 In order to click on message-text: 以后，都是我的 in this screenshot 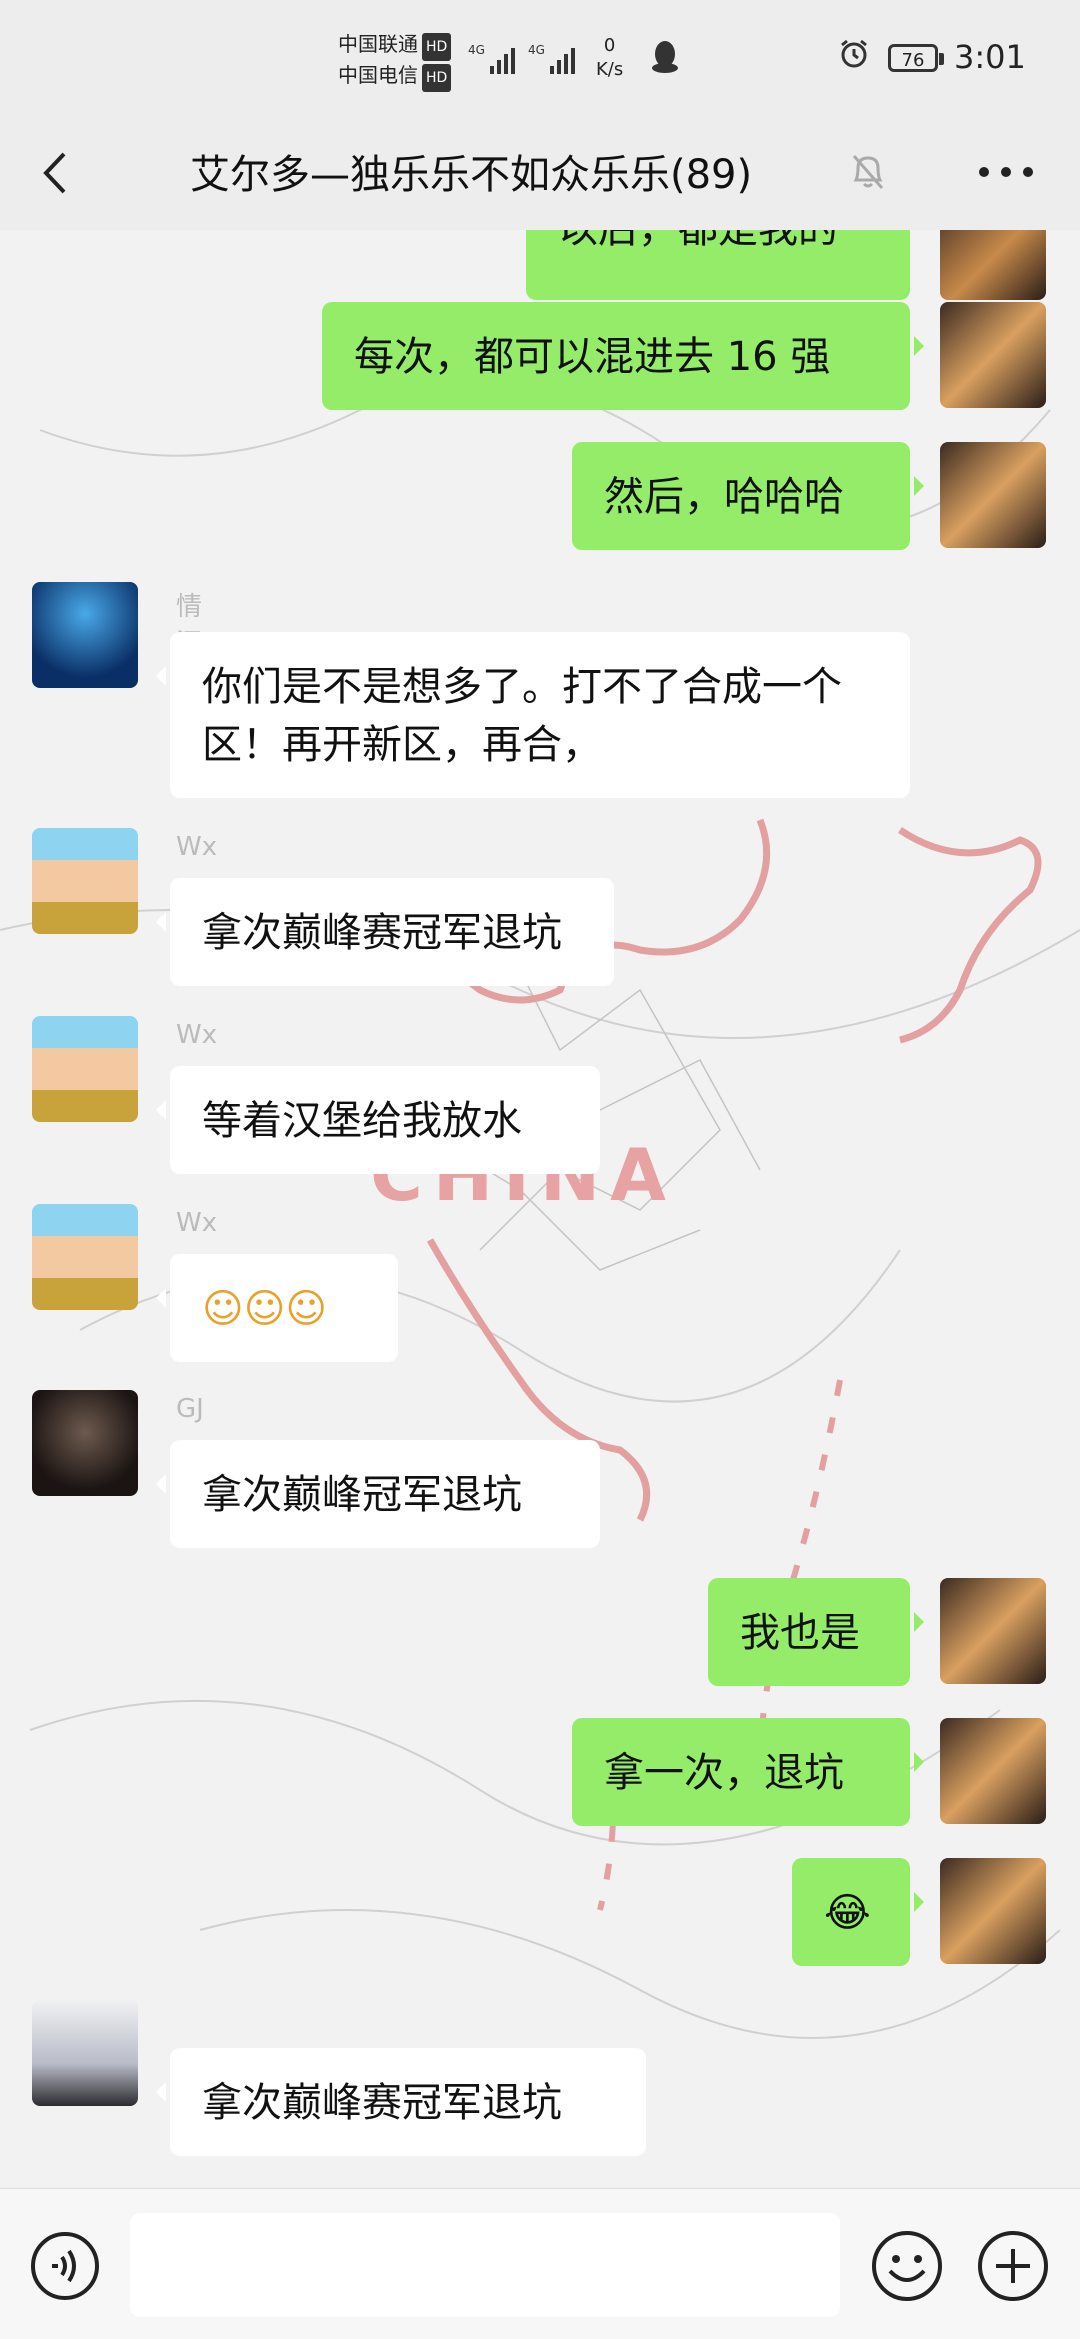, I will do `click(698, 241)`.